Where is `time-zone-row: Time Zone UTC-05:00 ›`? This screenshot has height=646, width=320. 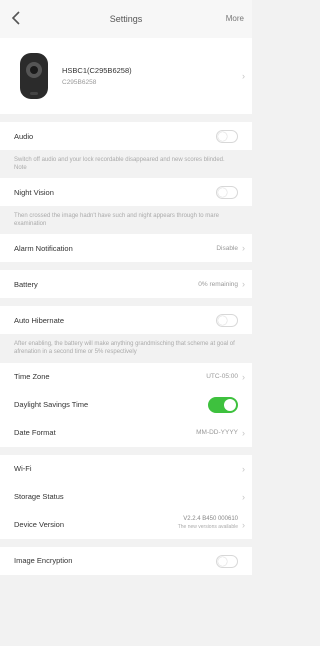 time-zone-row: Time Zone UTC-05:00 › is located at coordinates (126, 376).